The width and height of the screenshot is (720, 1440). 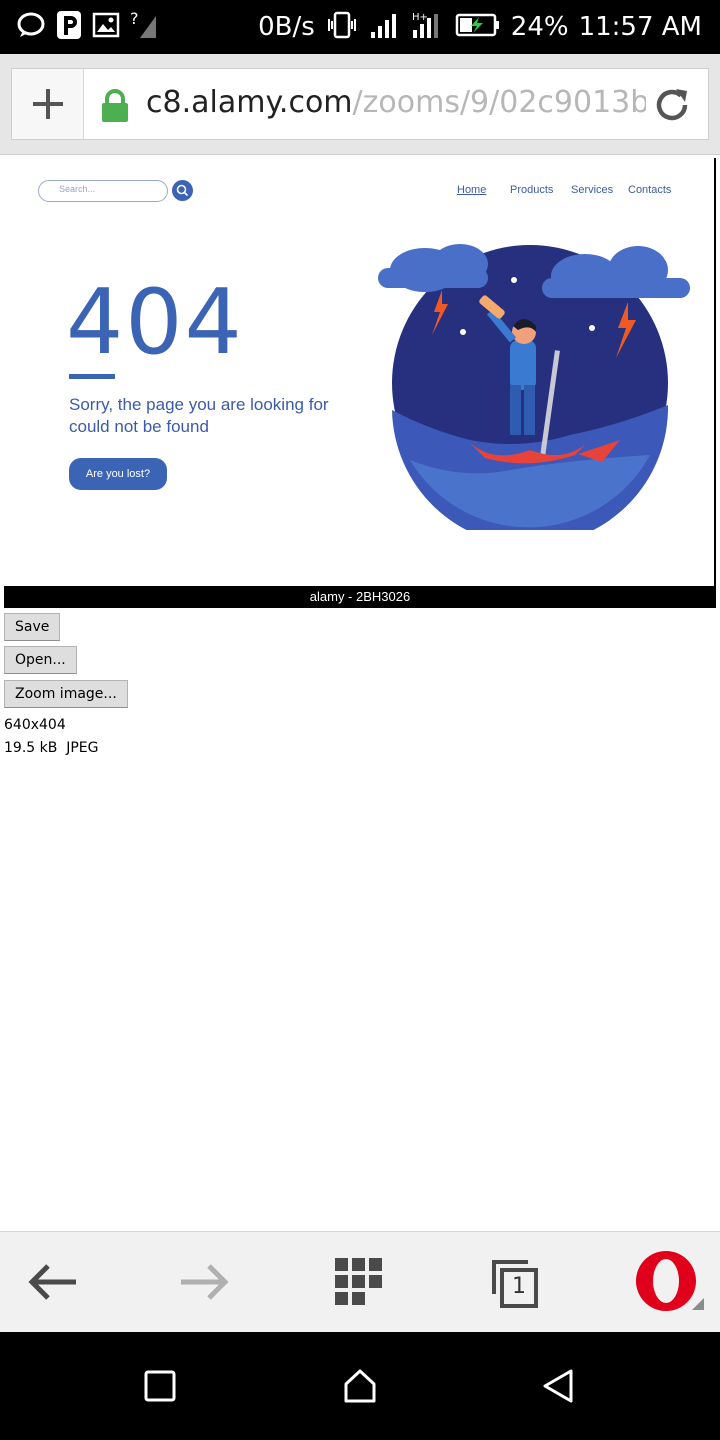 I want to click on url-field: c8.alamy.com/zooms/9/02c9013b, so click(x=360, y=104).